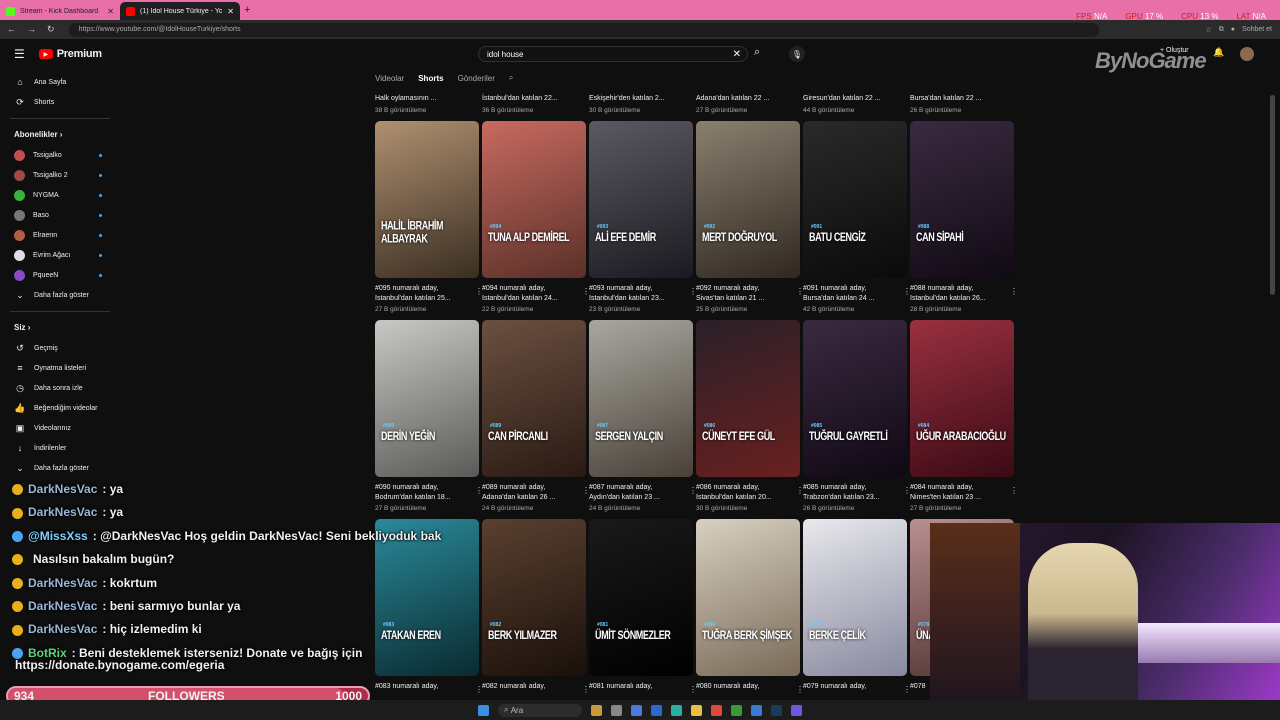 This screenshot has width=1280, height=720. I want to click on sidebar-item-you: ↺ Geçmiş, so click(59, 348).